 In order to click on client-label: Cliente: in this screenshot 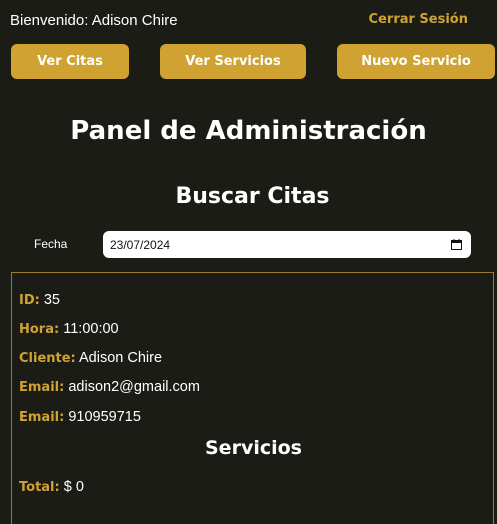, I will do `click(47, 358)`.